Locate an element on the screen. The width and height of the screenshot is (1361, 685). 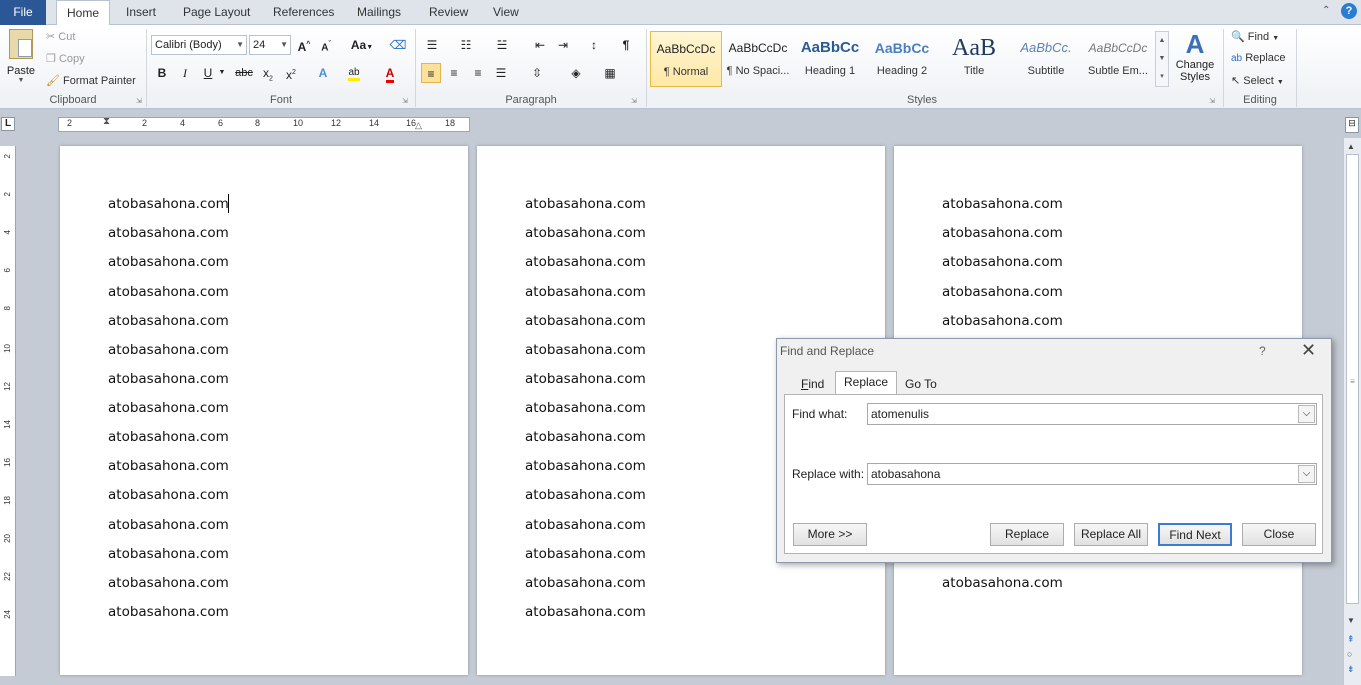
line-spacing-icon: ⇳ is located at coordinates (537, 73).